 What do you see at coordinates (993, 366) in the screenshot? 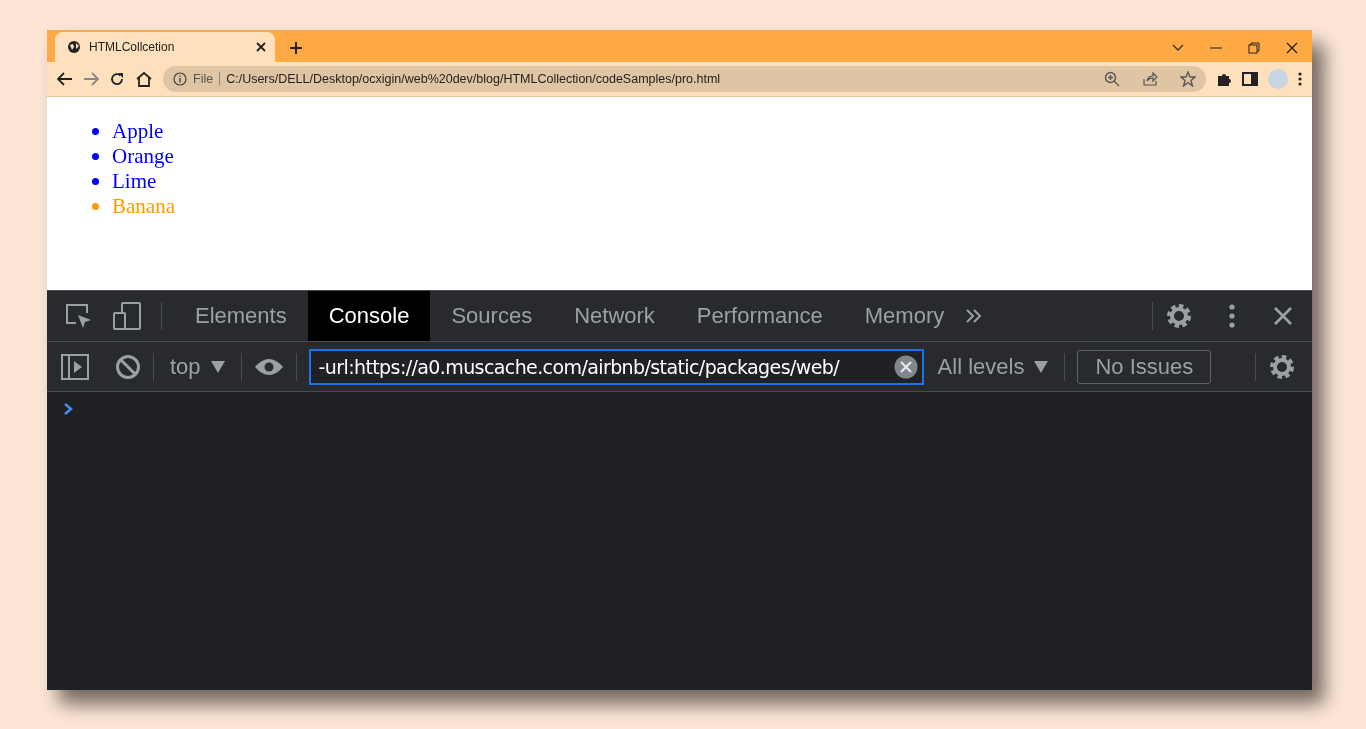
I see `levels-dropdown: All levels` at bounding box center [993, 366].